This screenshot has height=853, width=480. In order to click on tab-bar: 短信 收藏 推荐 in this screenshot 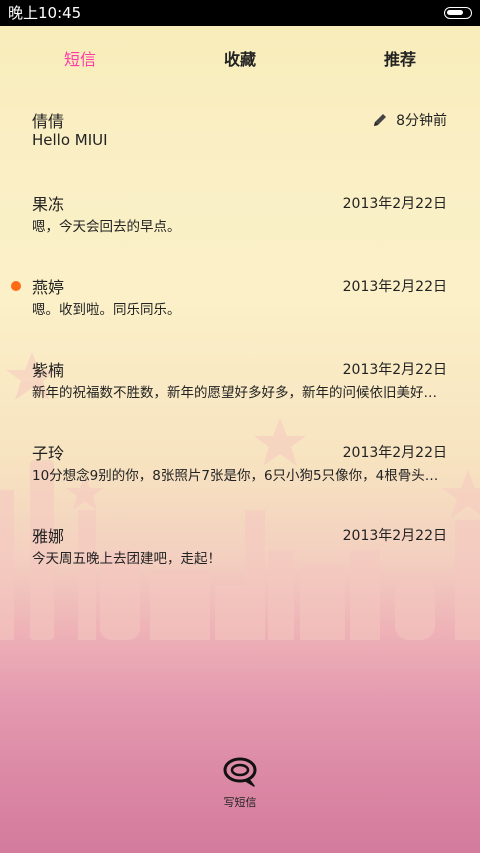, I will do `click(240, 58)`.